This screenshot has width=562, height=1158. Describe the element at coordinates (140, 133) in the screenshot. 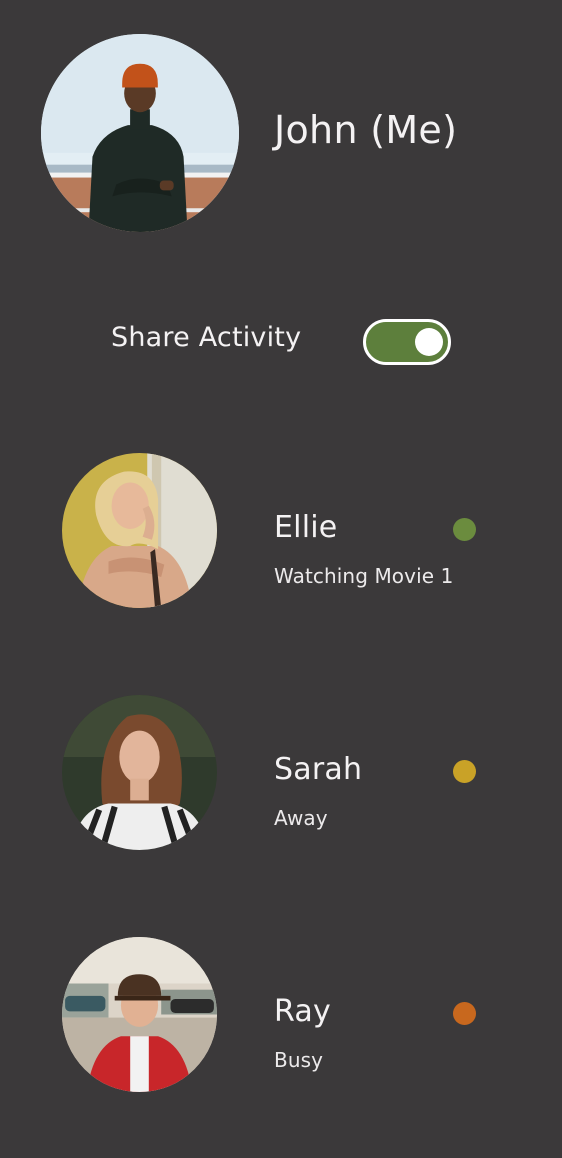

I see `profile-avatar` at that location.